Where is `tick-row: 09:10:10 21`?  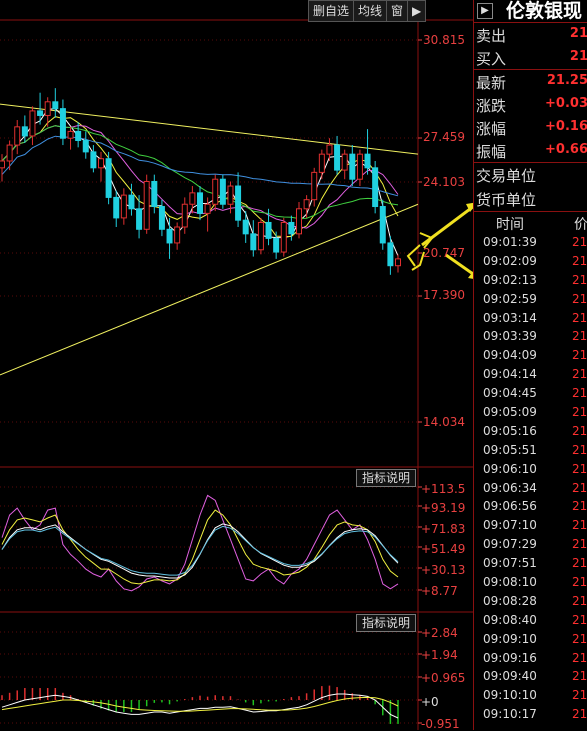 tick-row: 09:10:10 21 is located at coordinates (530, 696).